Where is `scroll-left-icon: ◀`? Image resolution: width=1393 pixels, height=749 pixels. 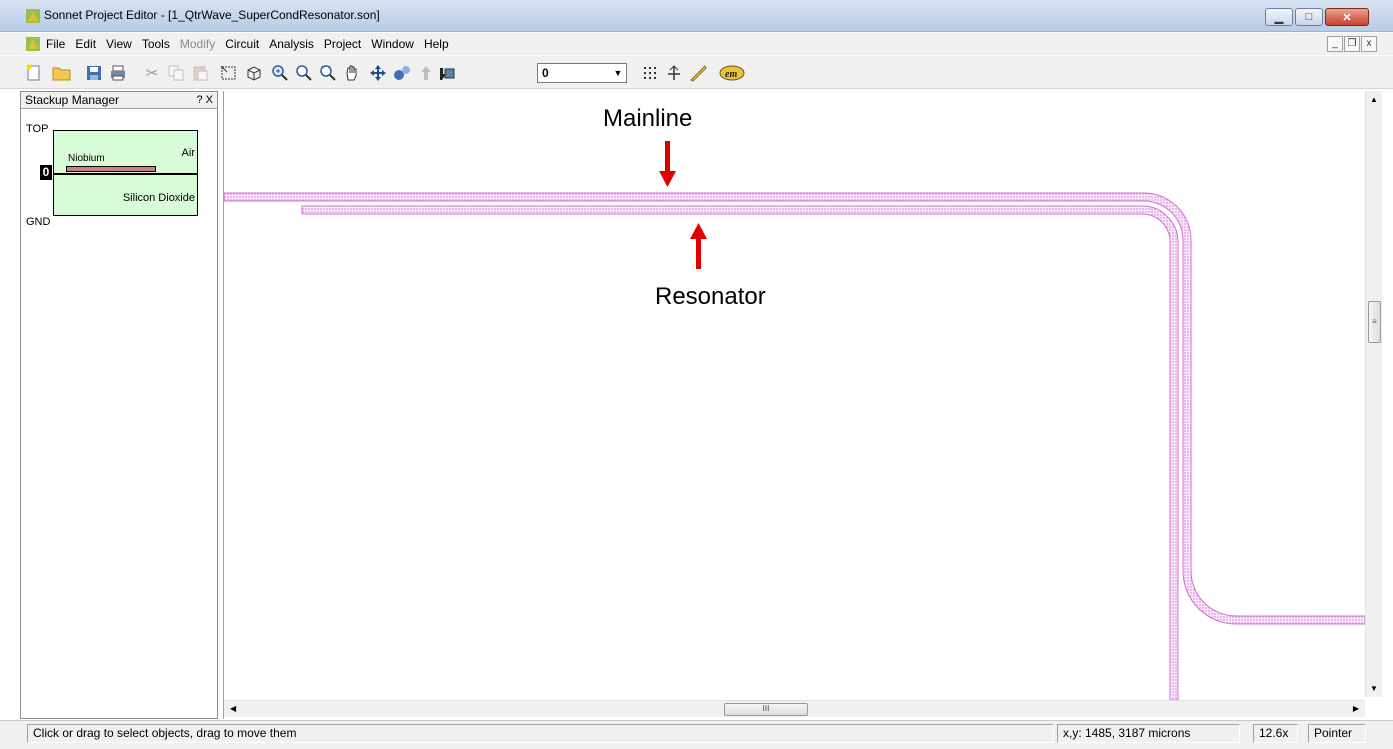
scroll-left-icon: ◀ is located at coordinates (233, 708).